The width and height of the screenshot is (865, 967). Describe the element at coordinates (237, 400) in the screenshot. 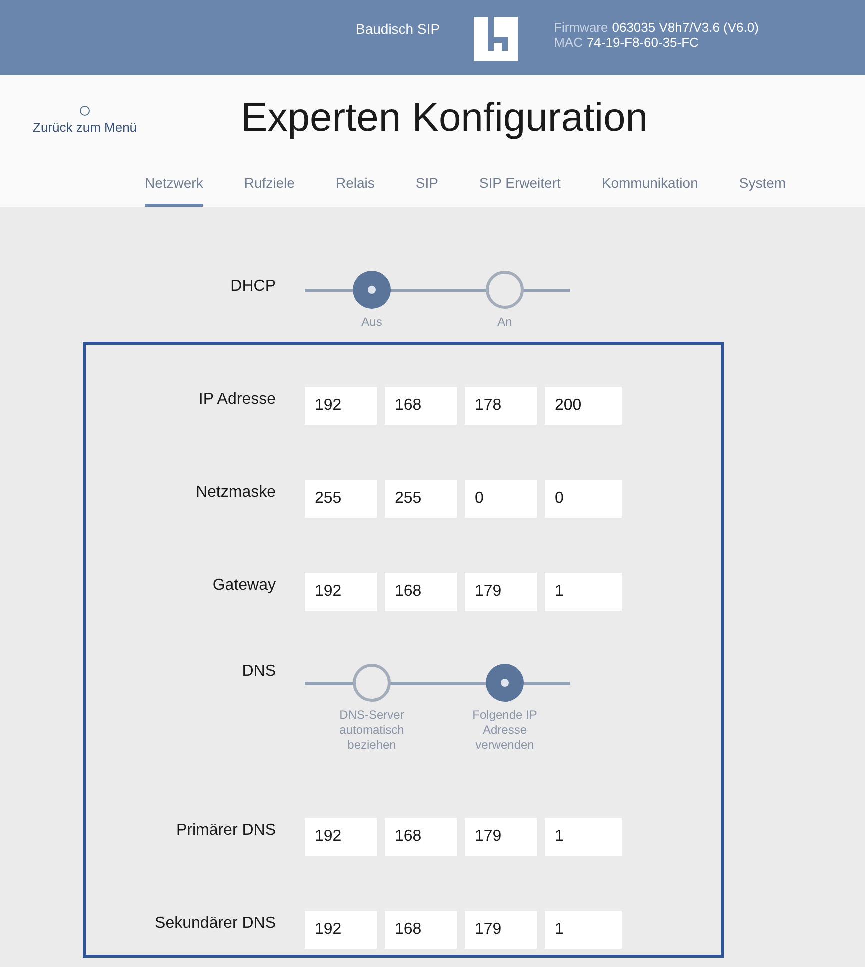

I see `field-label: IP Adresse` at that location.